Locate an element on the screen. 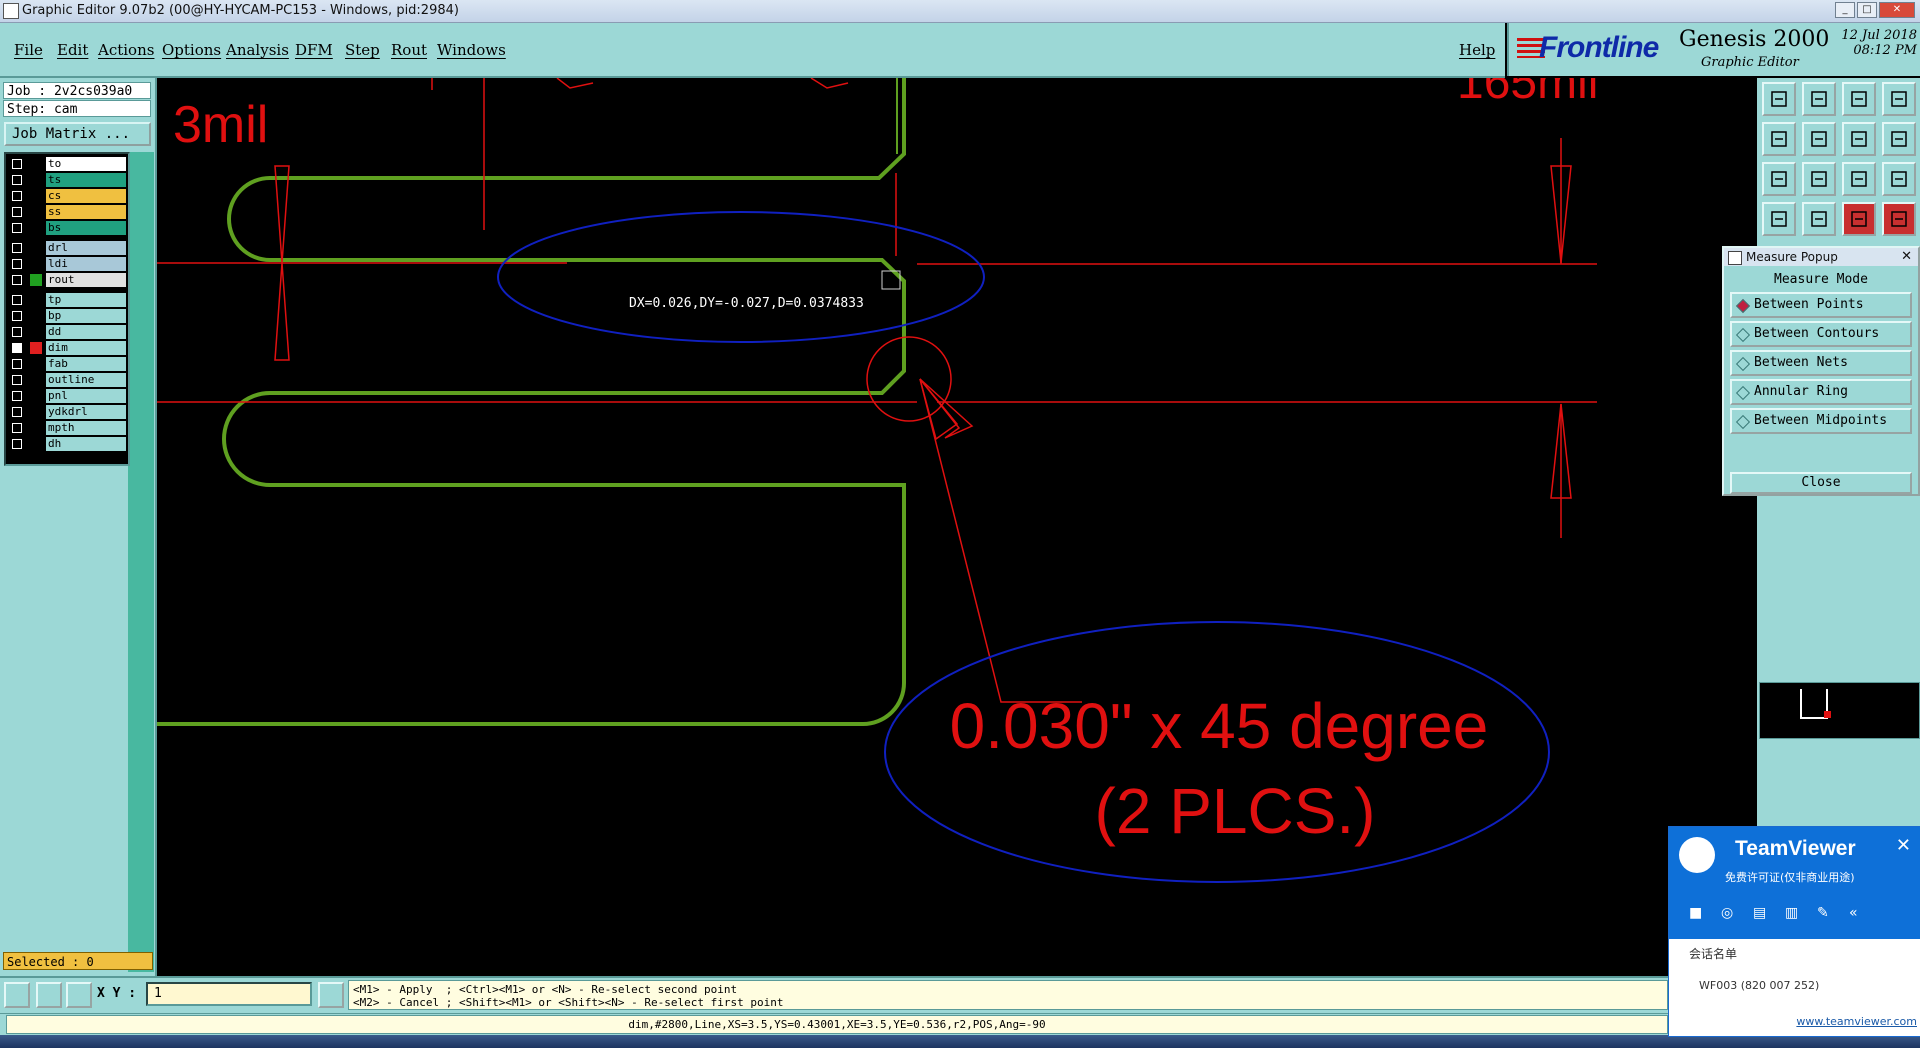  measure-popup-titlebar: Measure Popup ✕ is located at coordinates (1821, 257).